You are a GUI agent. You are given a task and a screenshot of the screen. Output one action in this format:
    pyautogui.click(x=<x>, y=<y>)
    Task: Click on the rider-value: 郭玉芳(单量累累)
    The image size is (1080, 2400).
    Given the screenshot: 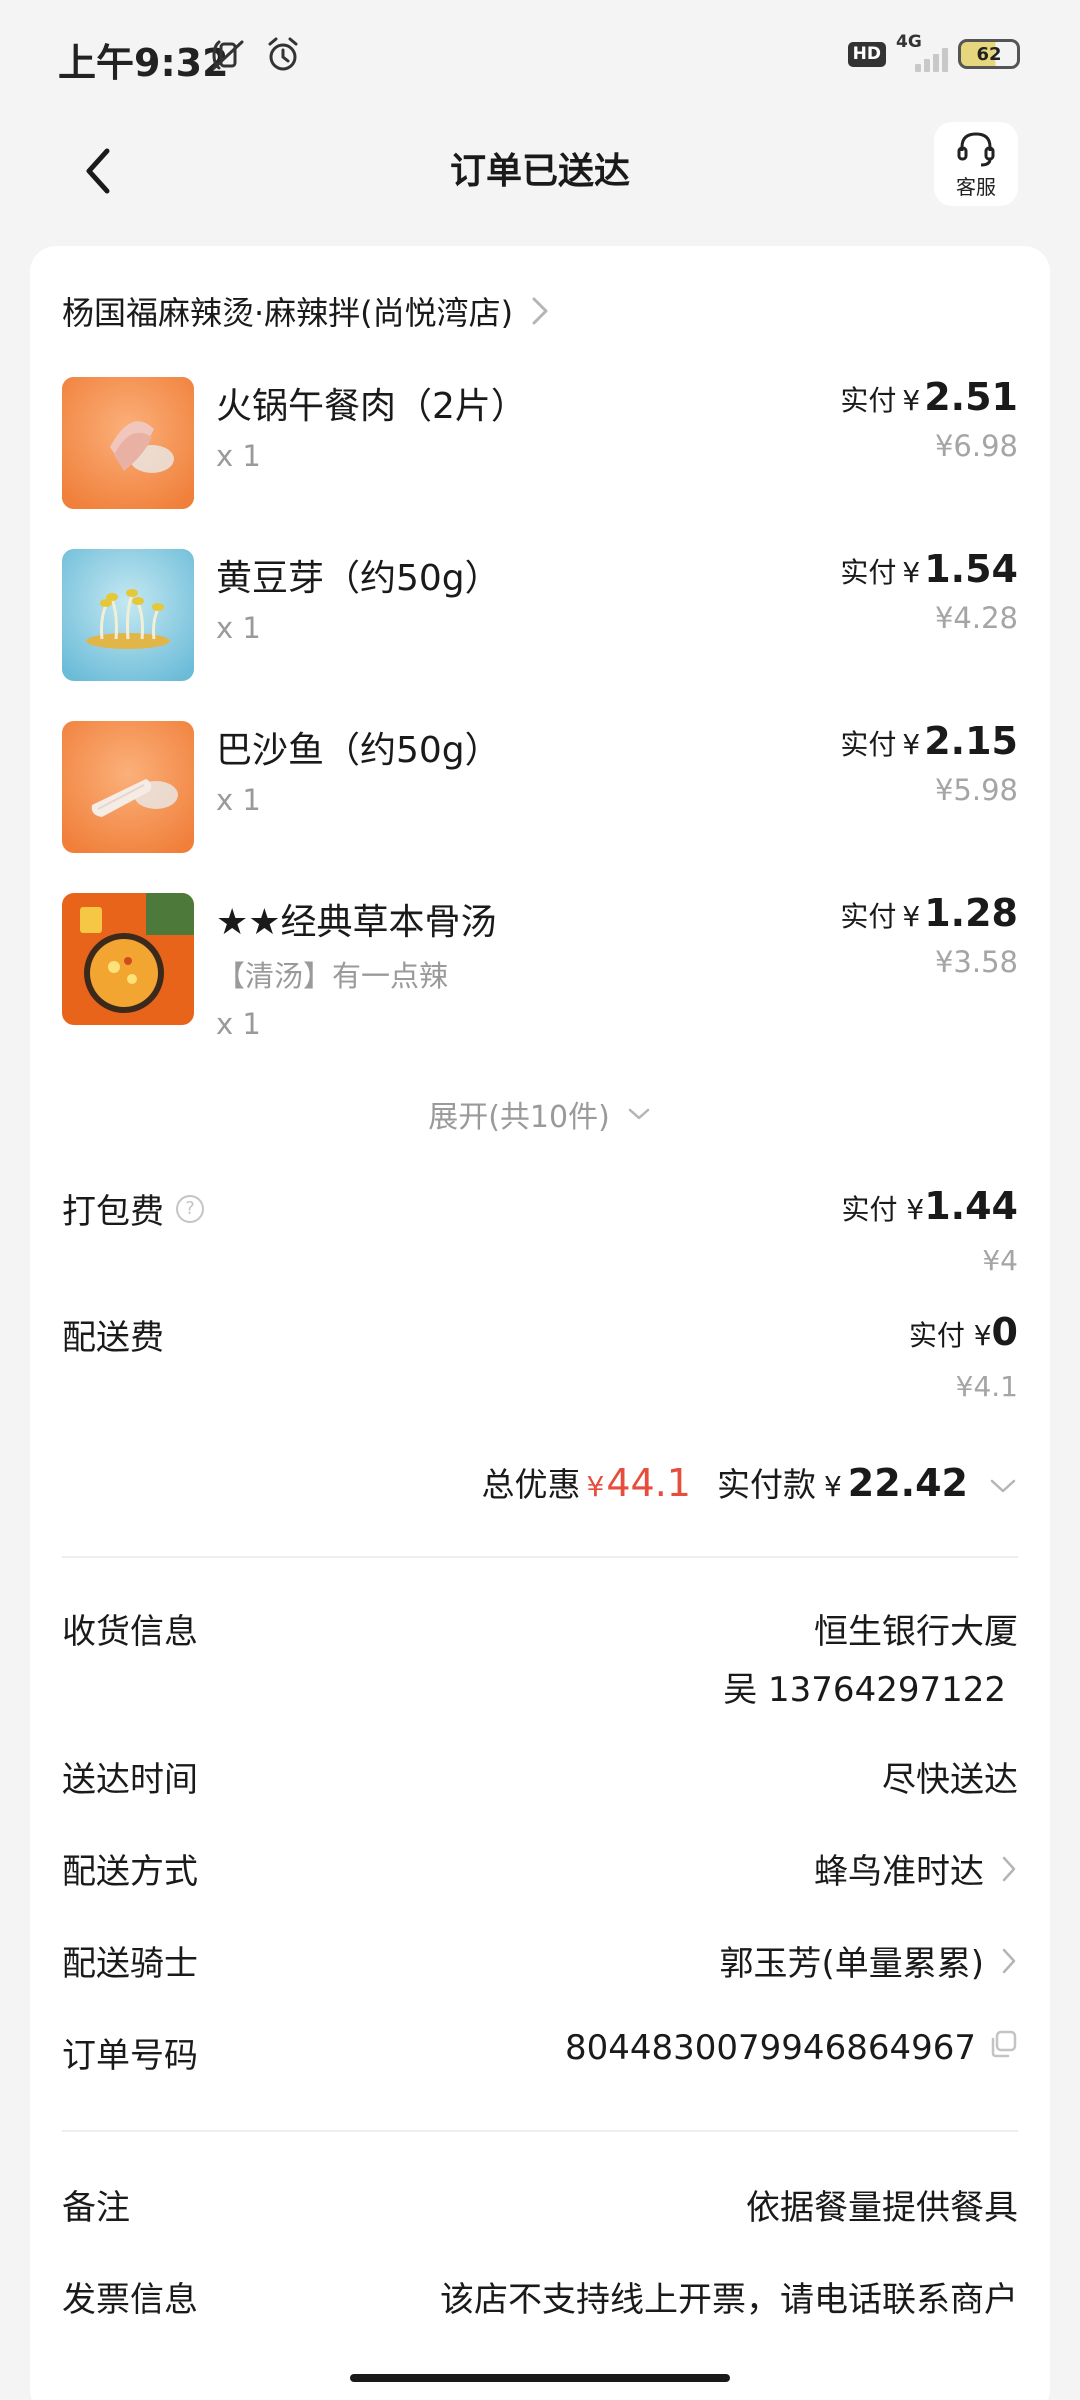 What is the action you would take?
    pyautogui.click(x=868, y=1960)
    